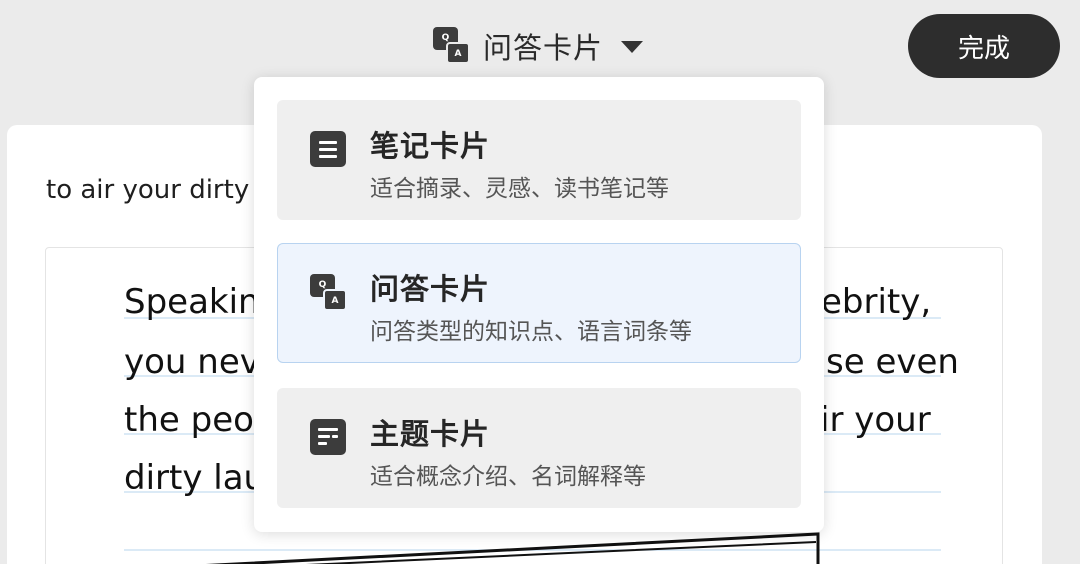 This screenshot has width=1080, height=564. What do you see at coordinates (539, 448) in the screenshot?
I see `menu-item-topic-card: 主题卡片 适合概念介绍、名词解释等` at bounding box center [539, 448].